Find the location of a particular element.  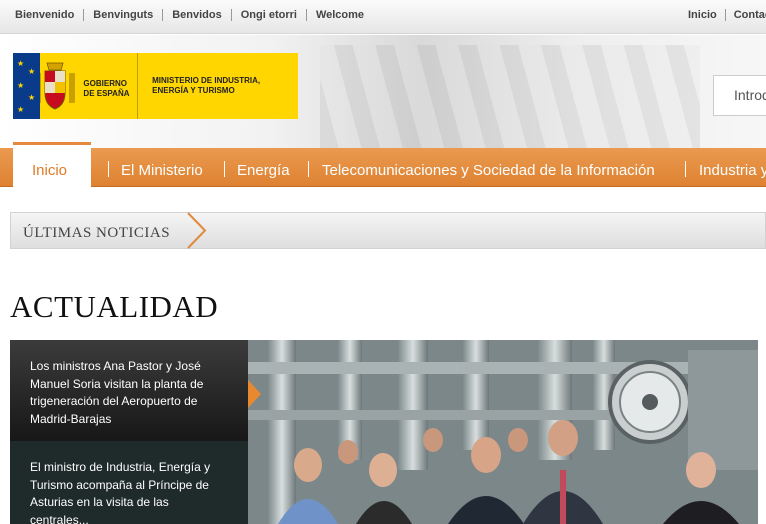

utility-links: Inicio Contacto is located at coordinates (723, 15).